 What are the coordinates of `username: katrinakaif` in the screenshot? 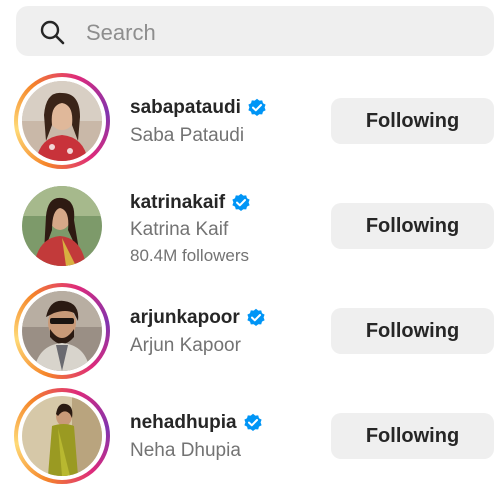 It's located at (190, 203).